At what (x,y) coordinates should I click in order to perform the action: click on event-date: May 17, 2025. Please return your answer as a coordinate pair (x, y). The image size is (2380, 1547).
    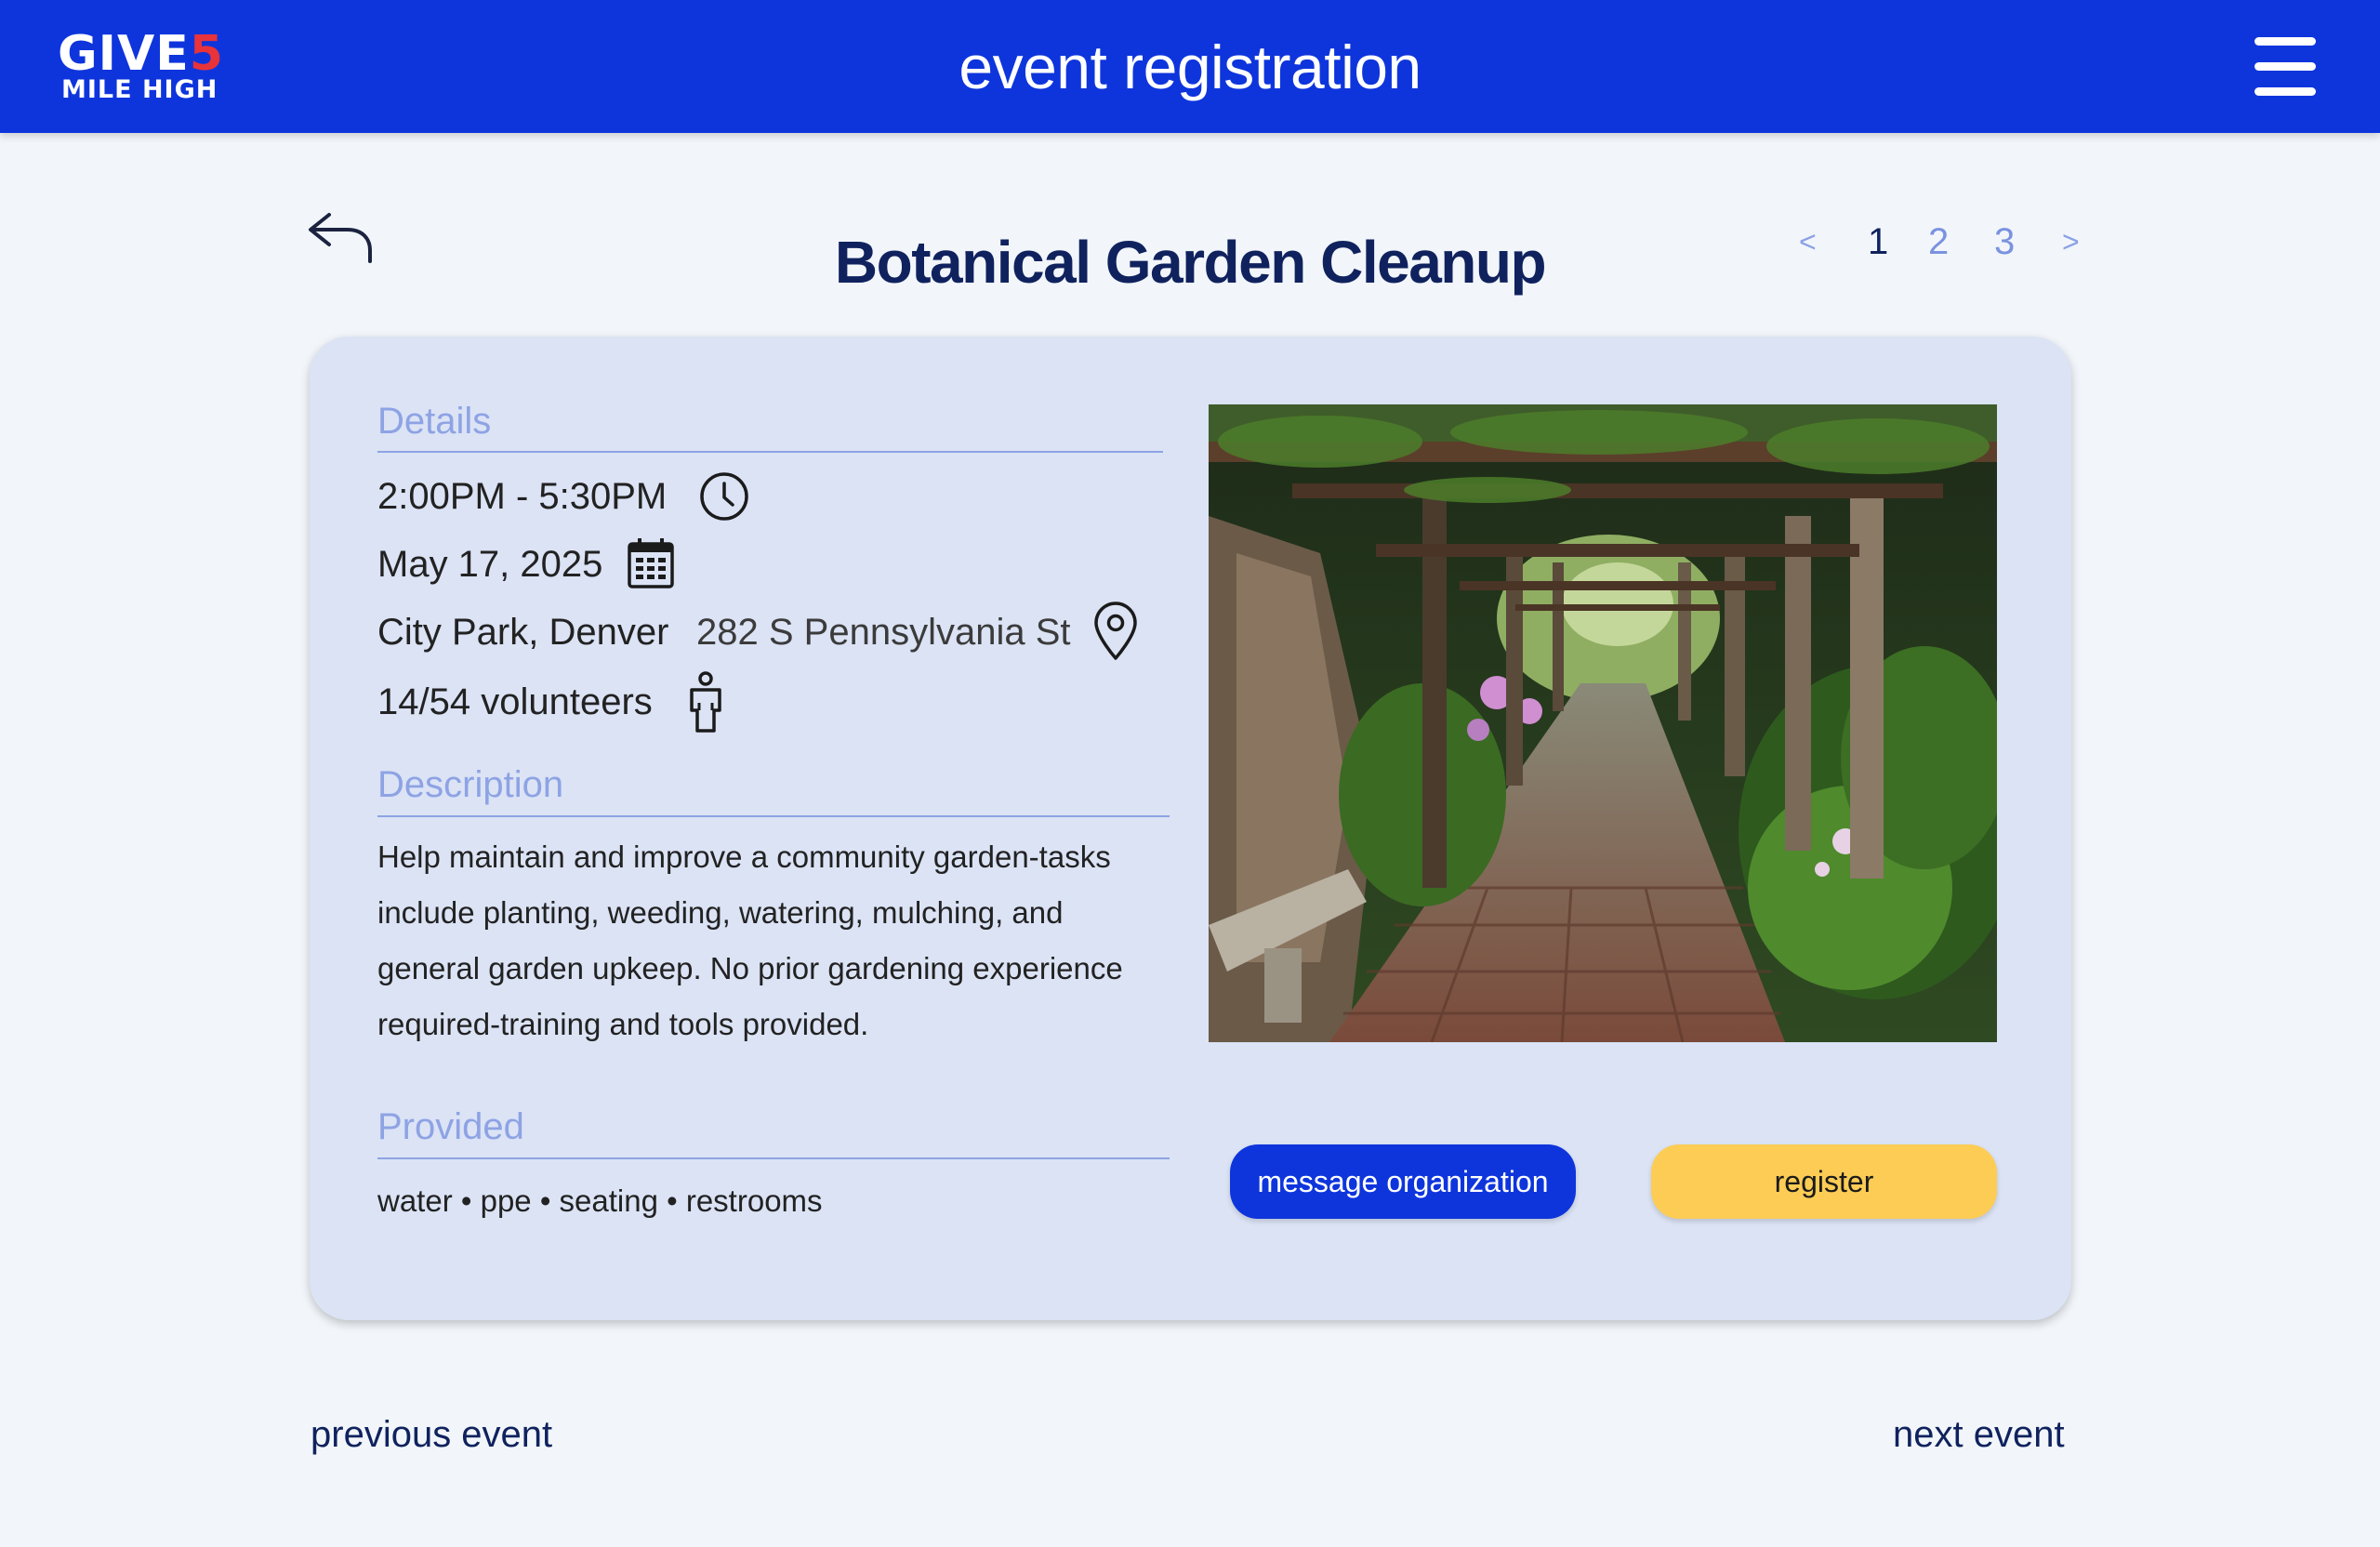
    Looking at the image, I should click on (490, 564).